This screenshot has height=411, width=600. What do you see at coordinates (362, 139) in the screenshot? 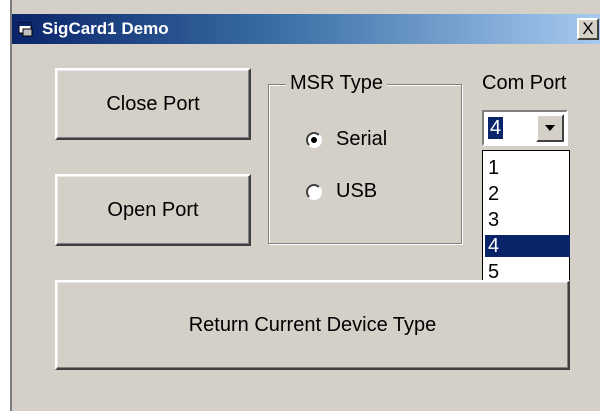
I see `radio-serial-label: Serial` at bounding box center [362, 139].